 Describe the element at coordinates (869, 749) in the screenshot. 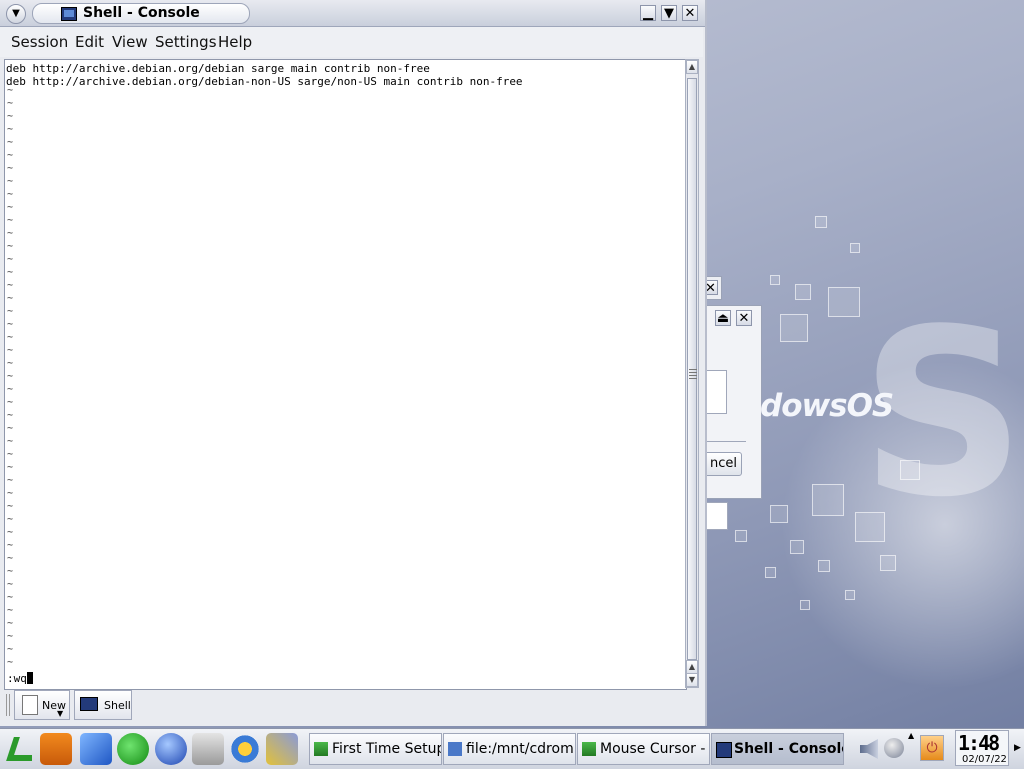

I see `speaker-icon` at that location.